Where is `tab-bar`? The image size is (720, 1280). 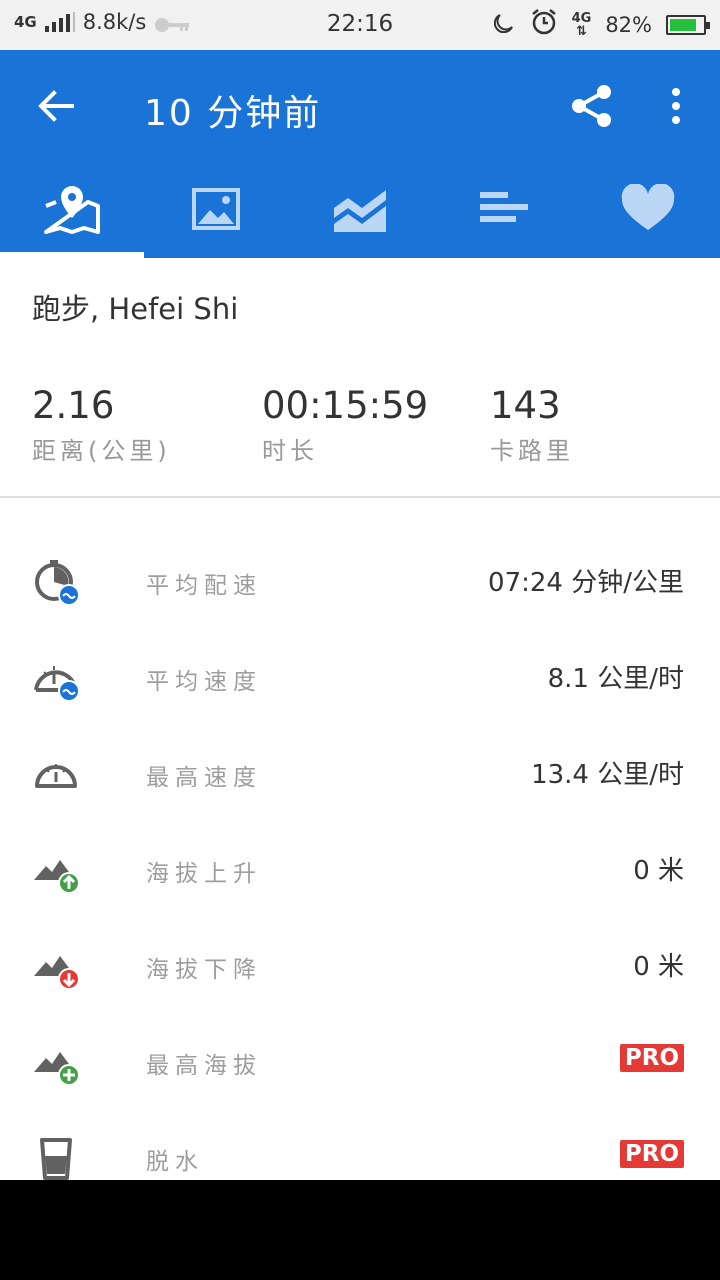
tab-bar is located at coordinates (360, 215).